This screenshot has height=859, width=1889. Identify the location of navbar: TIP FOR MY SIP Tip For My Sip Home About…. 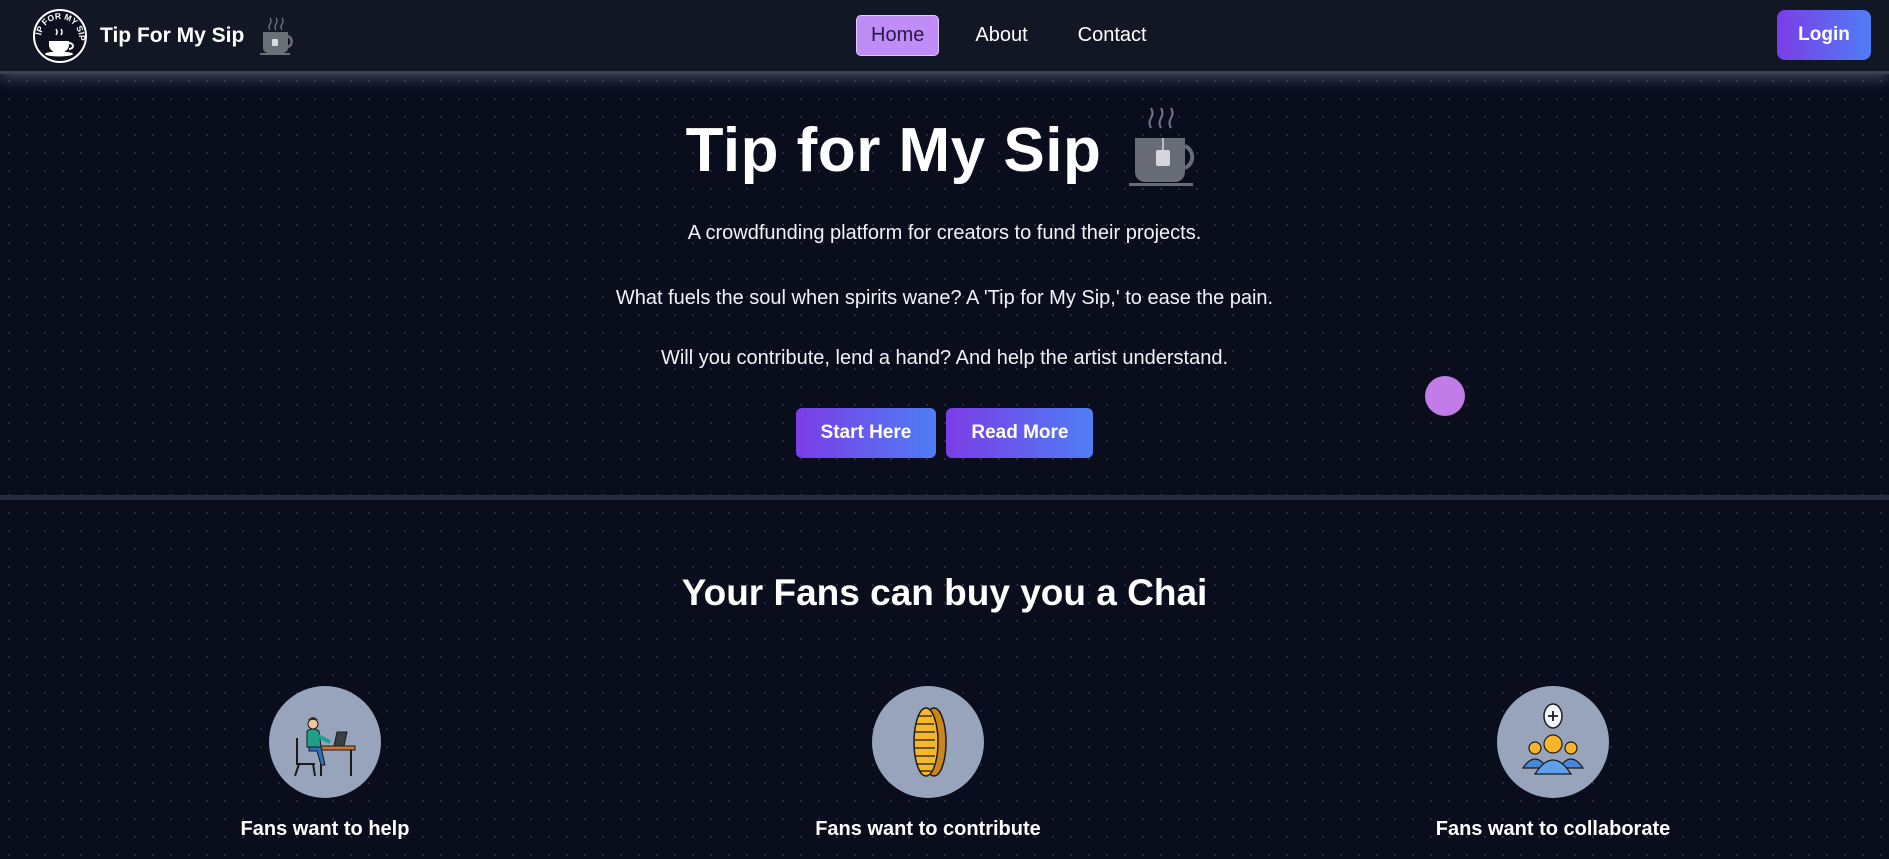
(944, 37).